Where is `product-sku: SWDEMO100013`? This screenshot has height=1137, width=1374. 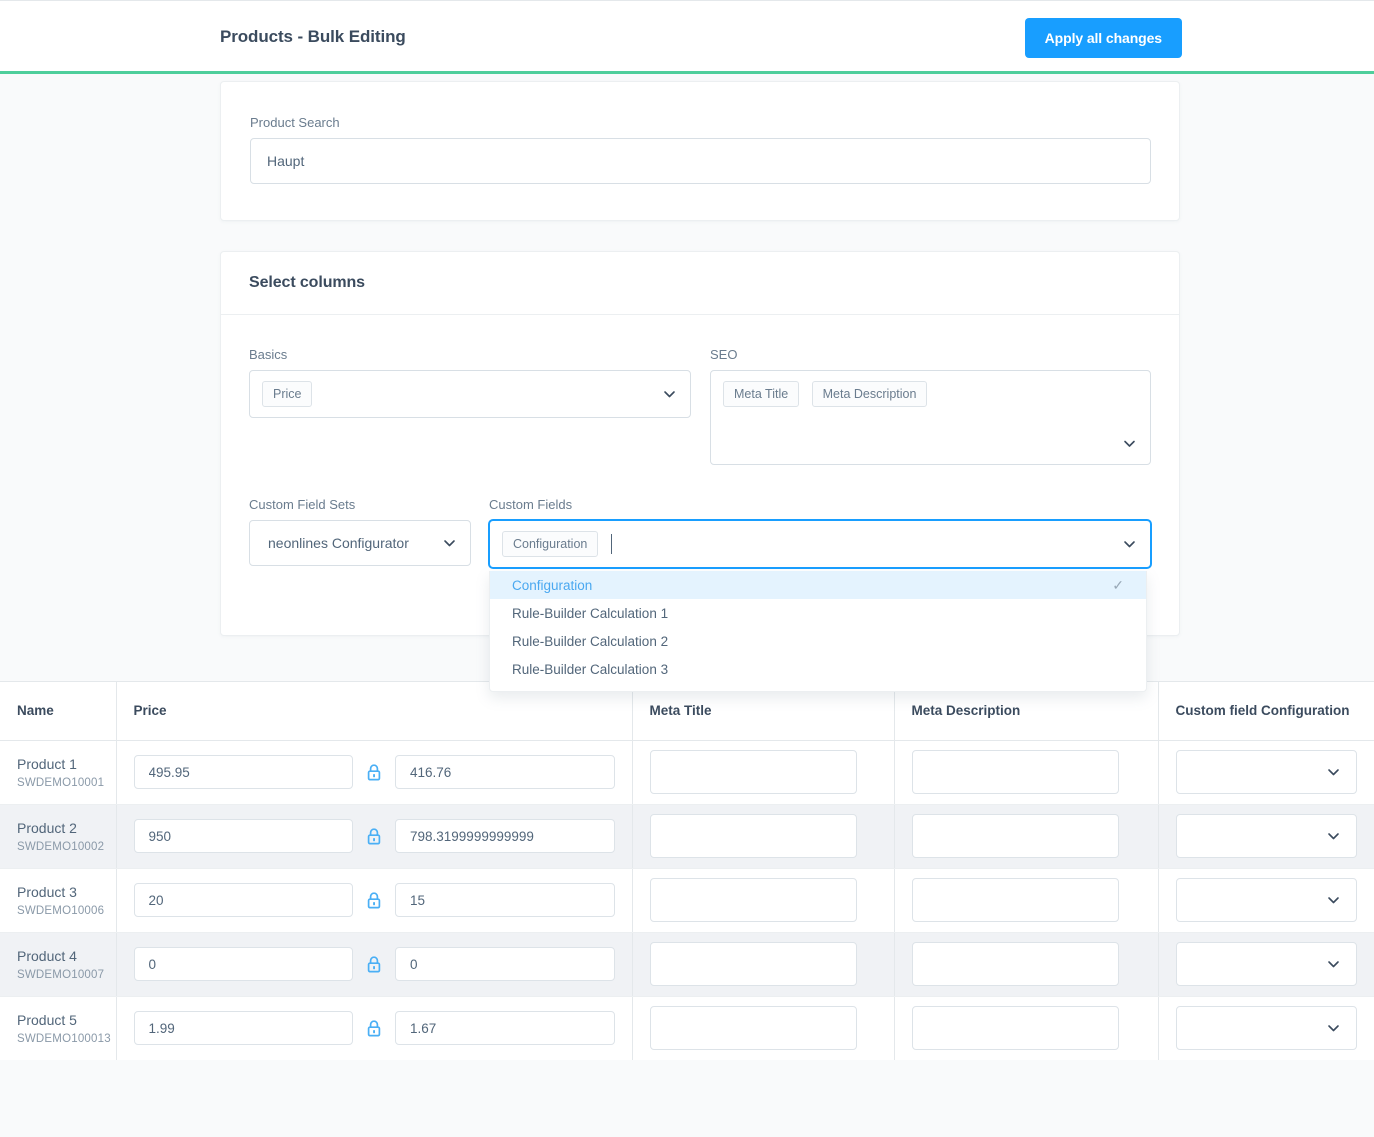
product-sku: SWDEMO100013 is located at coordinates (64, 1038).